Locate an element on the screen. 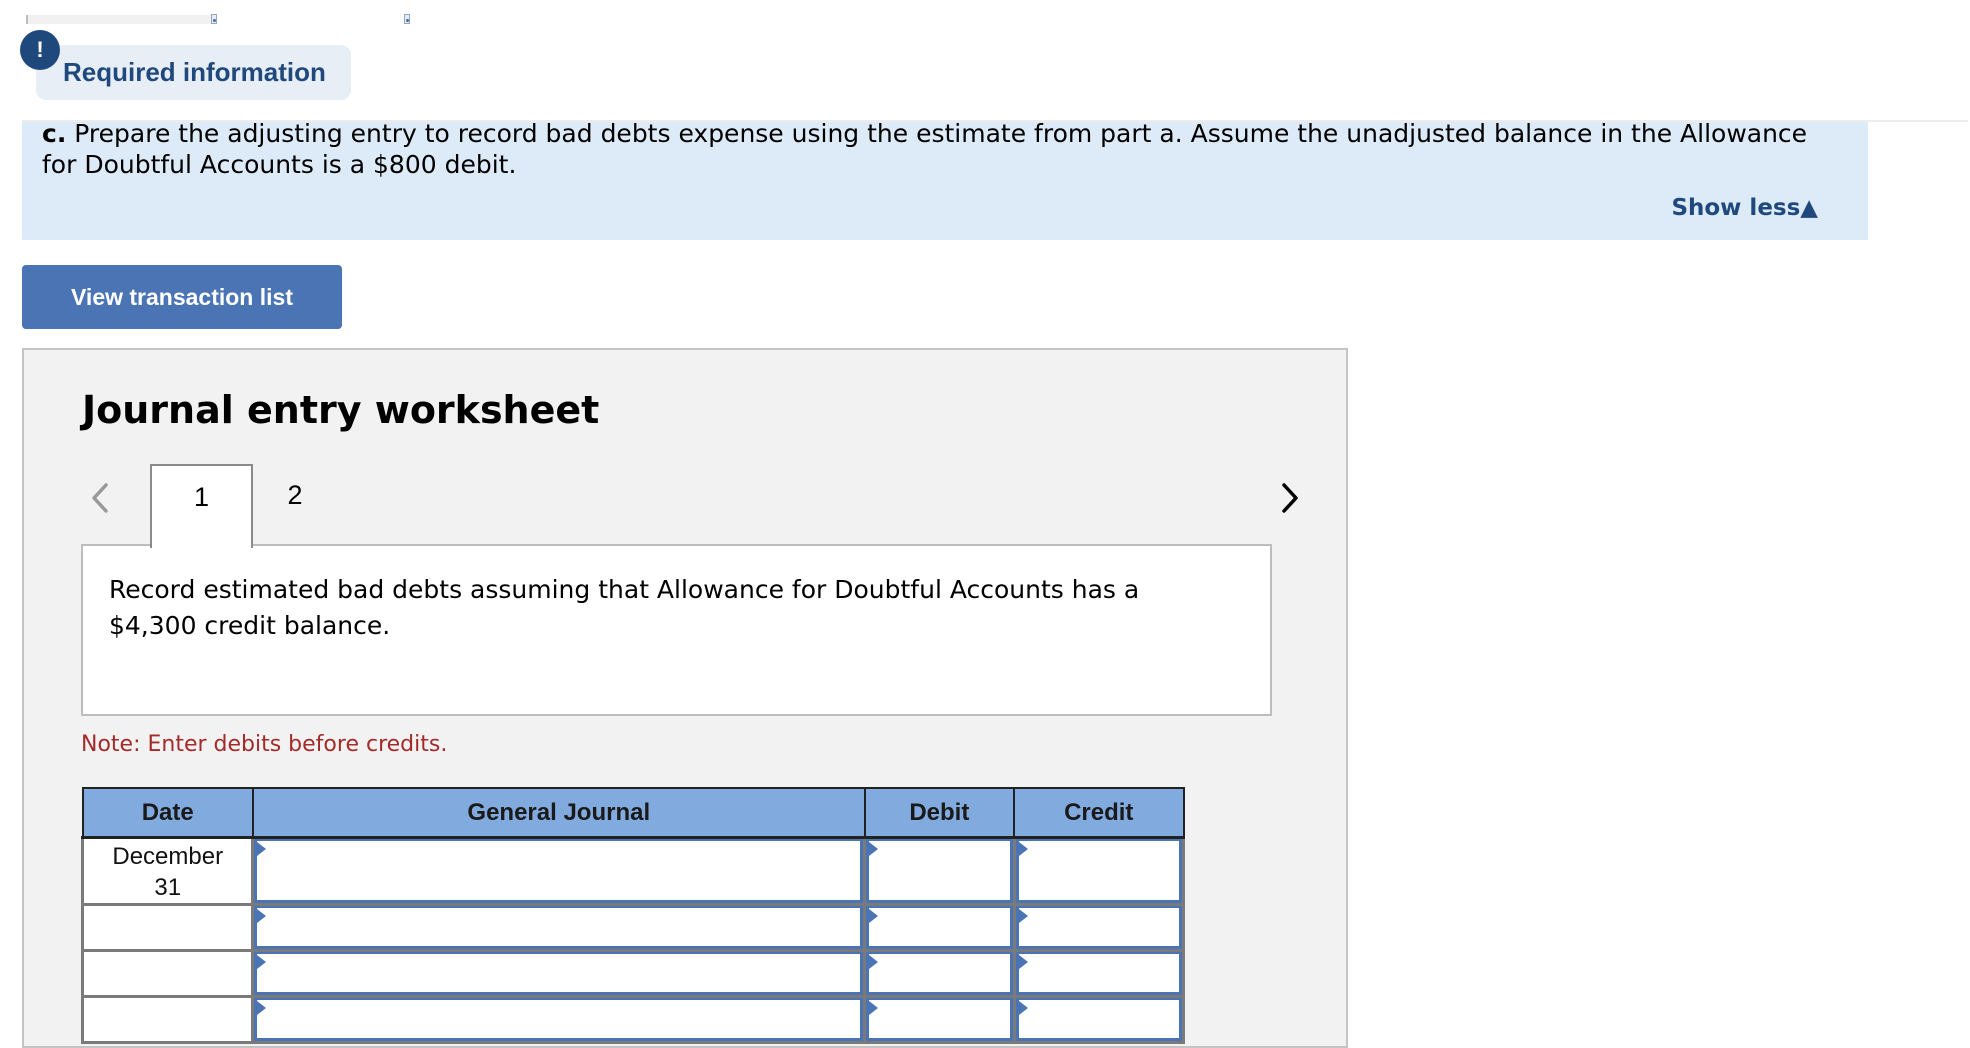 Image resolution: width=1970 pixels, height=1048 pixels. entry-note: Note: Enter debits before credits. is located at coordinates (264, 744).